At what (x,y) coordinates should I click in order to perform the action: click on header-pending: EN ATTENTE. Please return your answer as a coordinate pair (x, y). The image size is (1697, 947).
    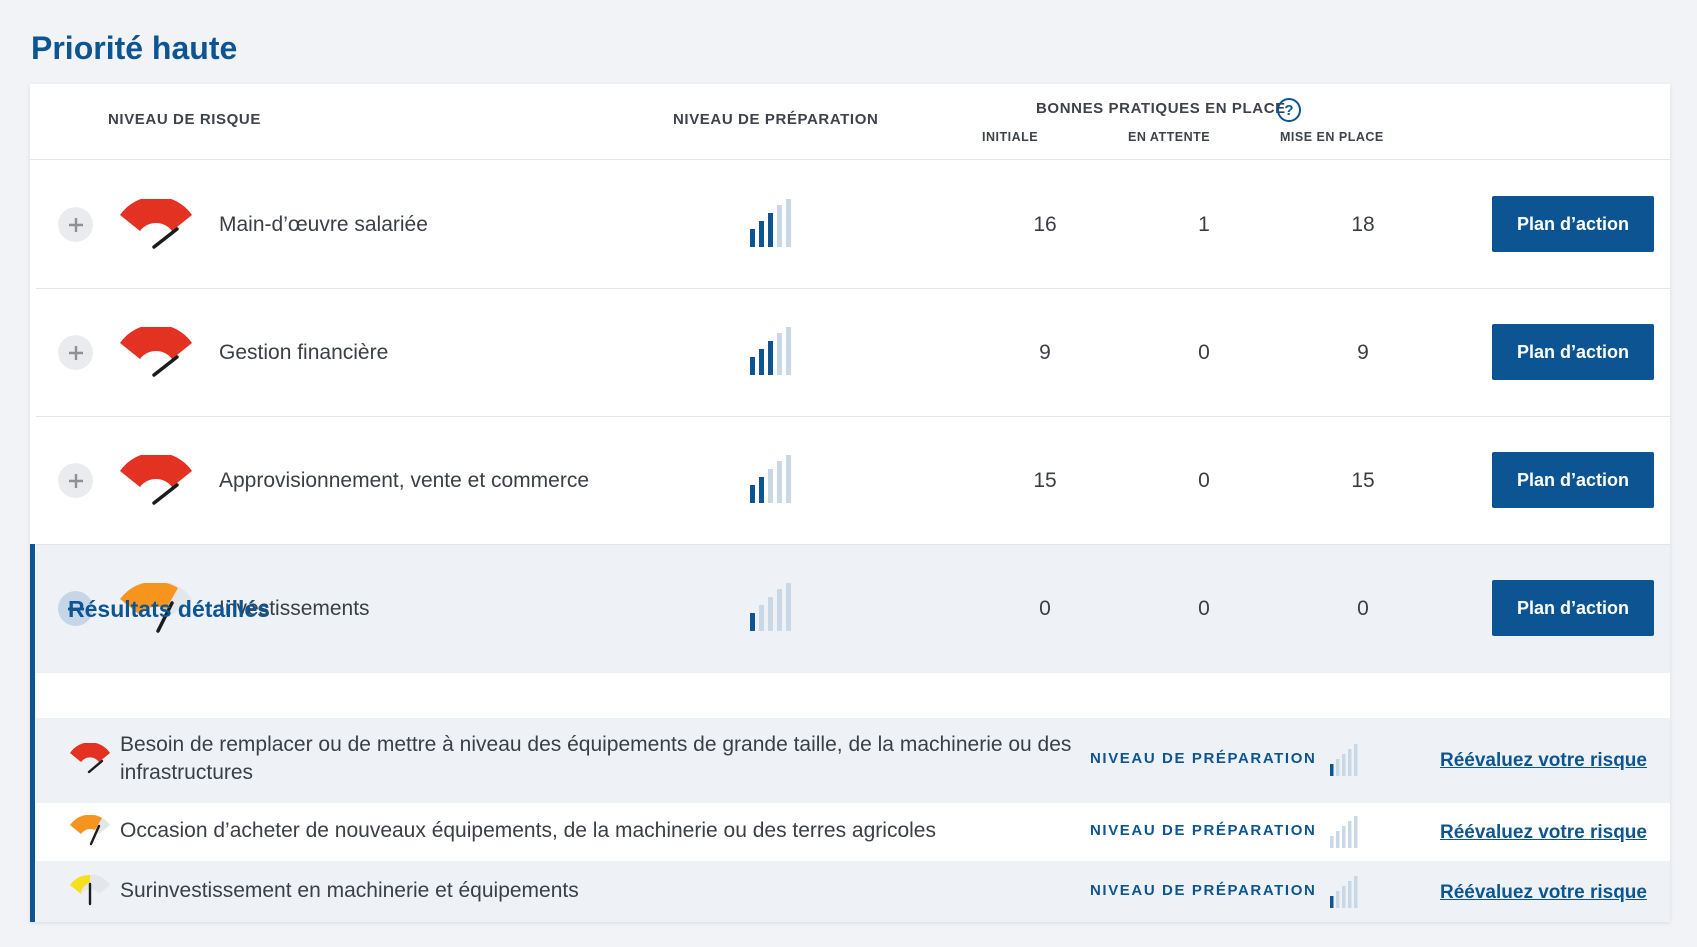
    Looking at the image, I should click on (1169, 137).